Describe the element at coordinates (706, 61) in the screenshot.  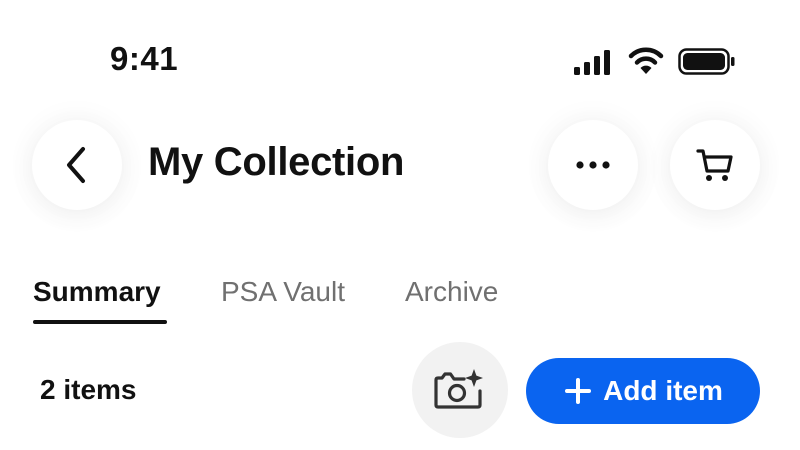
I see `battery-icon` at that location.